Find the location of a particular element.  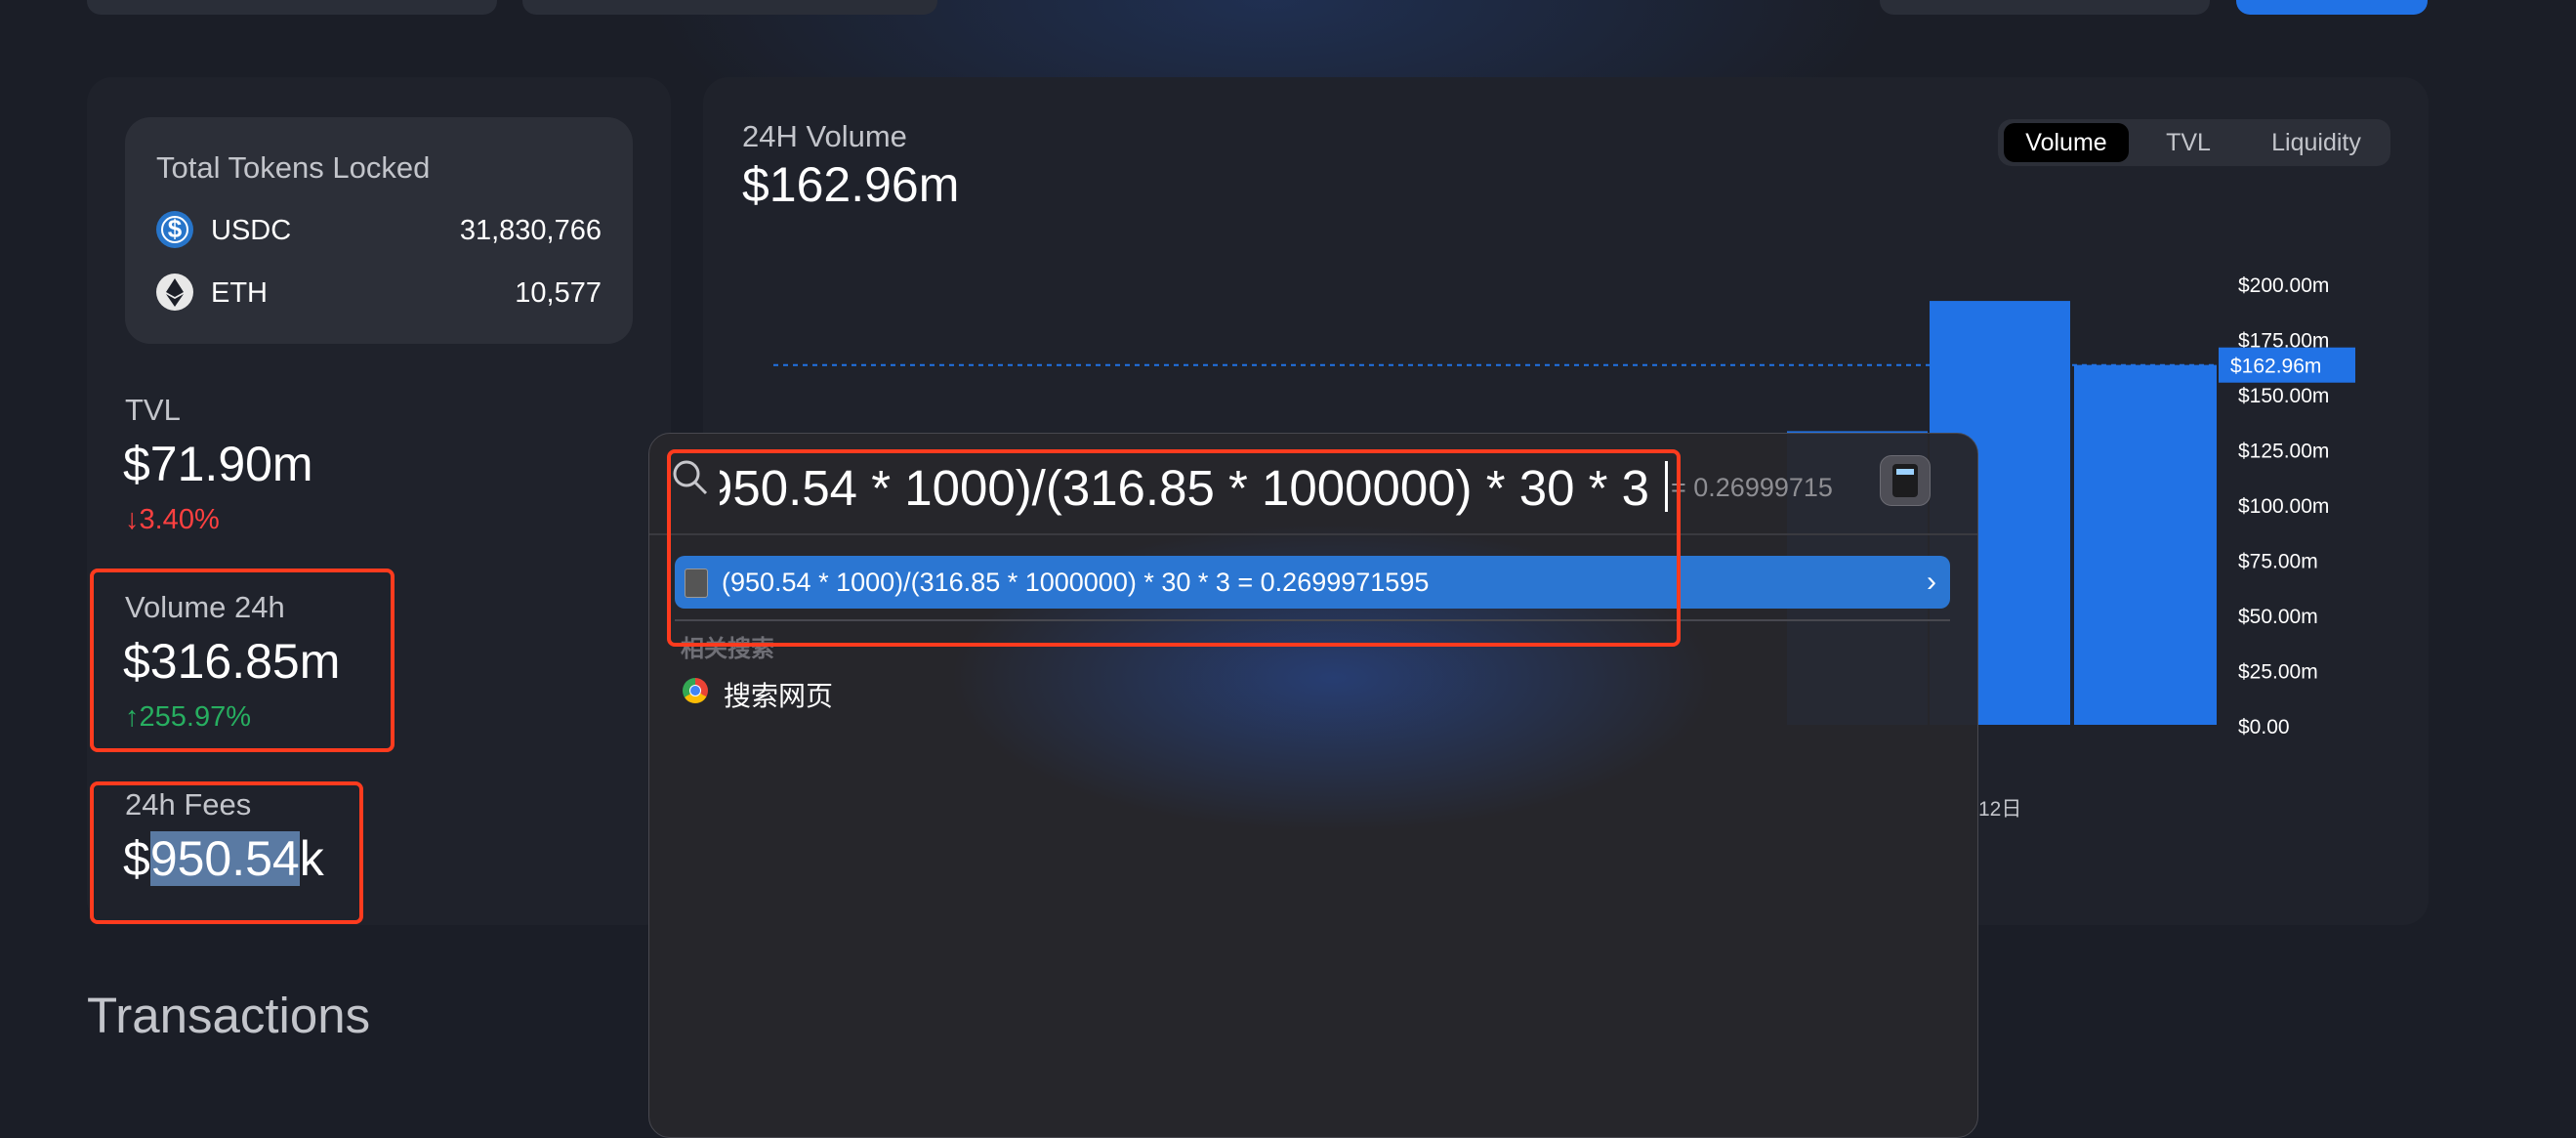

top-search-pill is located at coordinates (2045, 7).